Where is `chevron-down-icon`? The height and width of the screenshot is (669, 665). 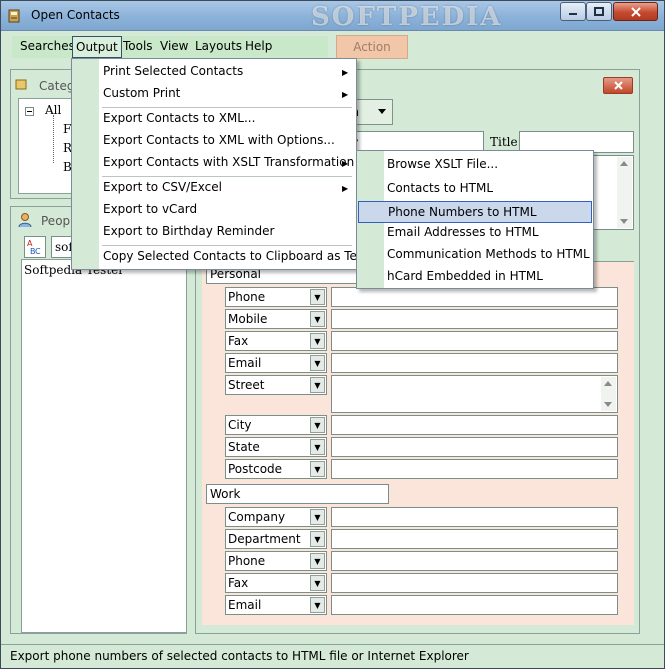 chevron-down-icon is located at coordinates (382, 111).